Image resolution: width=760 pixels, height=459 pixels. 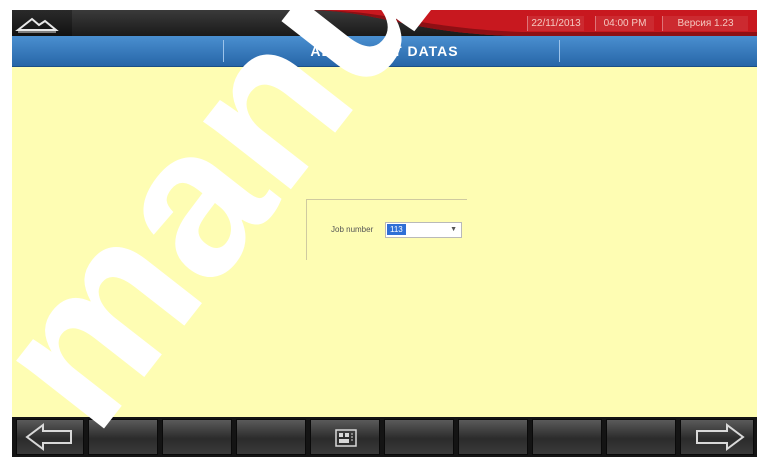 What do you see at coordinates (423, 230) in the screenshot?
I see `job-number-select: 113 ▼` at bounding box center [423, 230].